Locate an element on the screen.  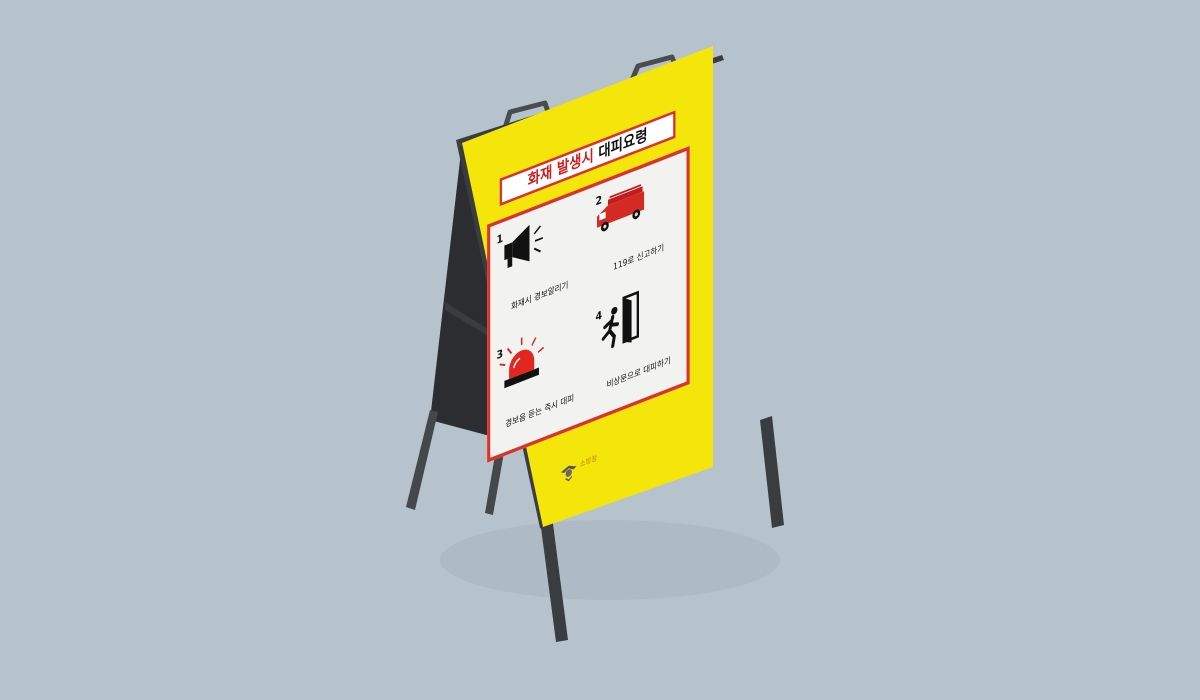
front-leg-right is located at coordinates (772, 472).